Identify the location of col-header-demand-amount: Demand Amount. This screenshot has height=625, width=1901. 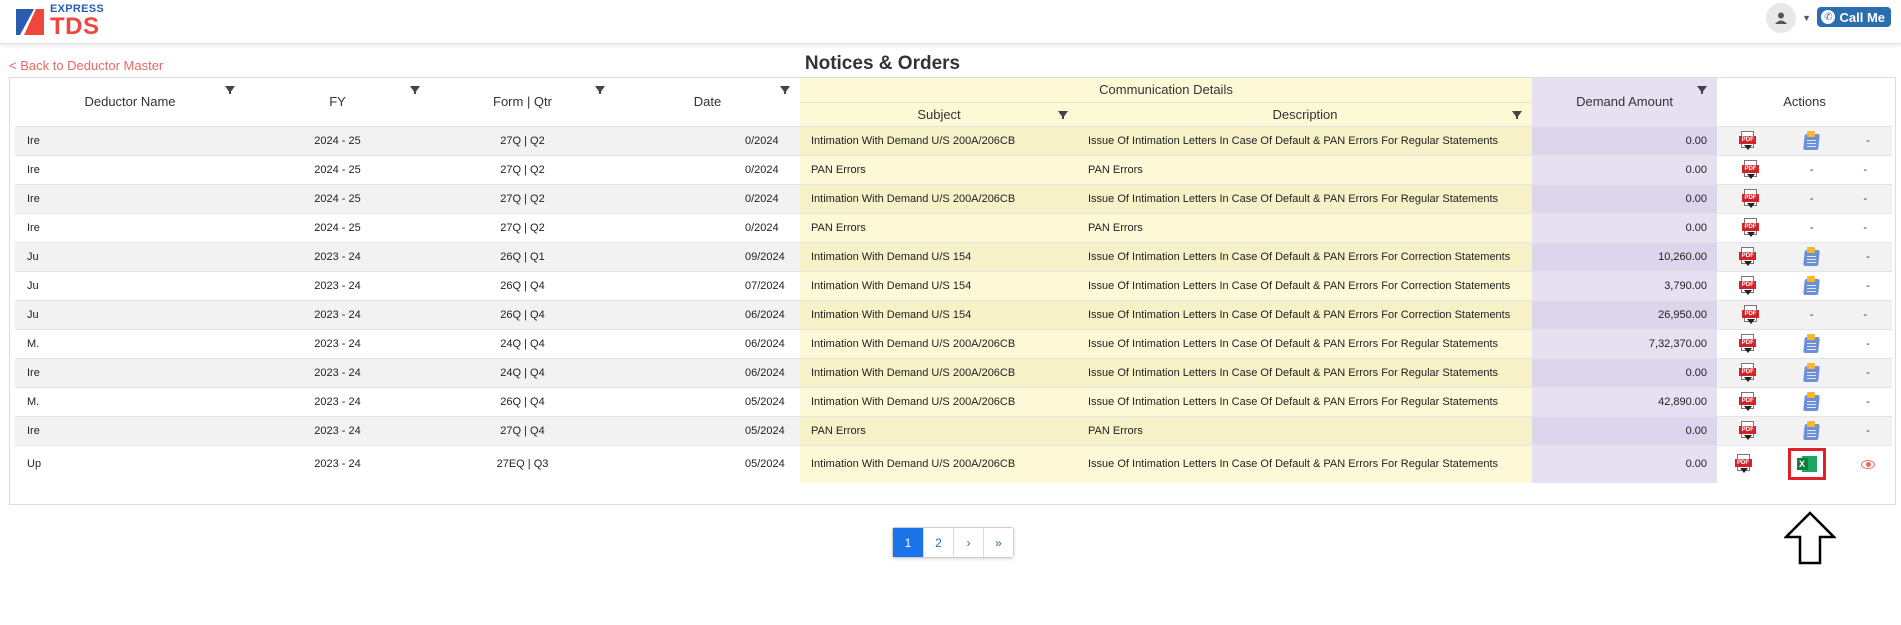
(1625, 102).